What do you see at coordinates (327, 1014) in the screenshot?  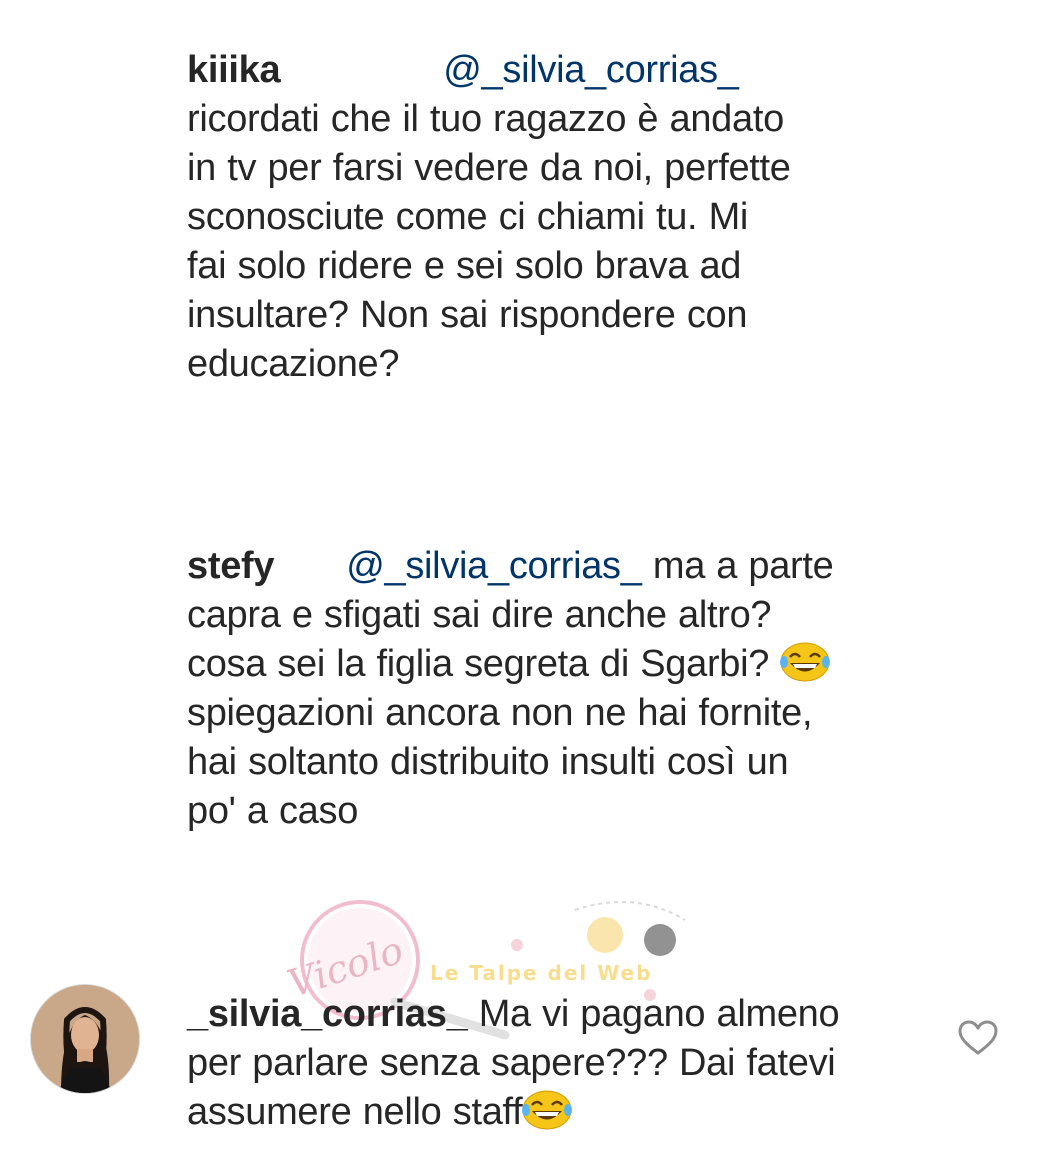 I see `comment-username: _silvia_corrias_` at bounding box center [327, 1014].